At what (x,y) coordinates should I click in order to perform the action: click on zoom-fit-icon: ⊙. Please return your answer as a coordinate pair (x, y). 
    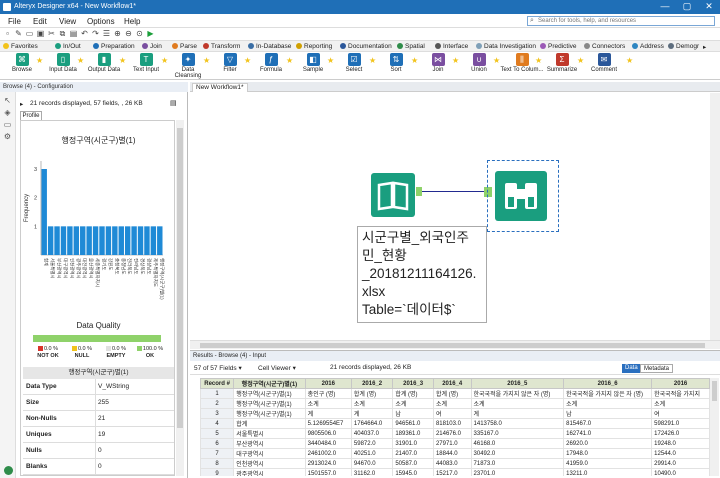
    Looking at the image, I should click on (139, 33).